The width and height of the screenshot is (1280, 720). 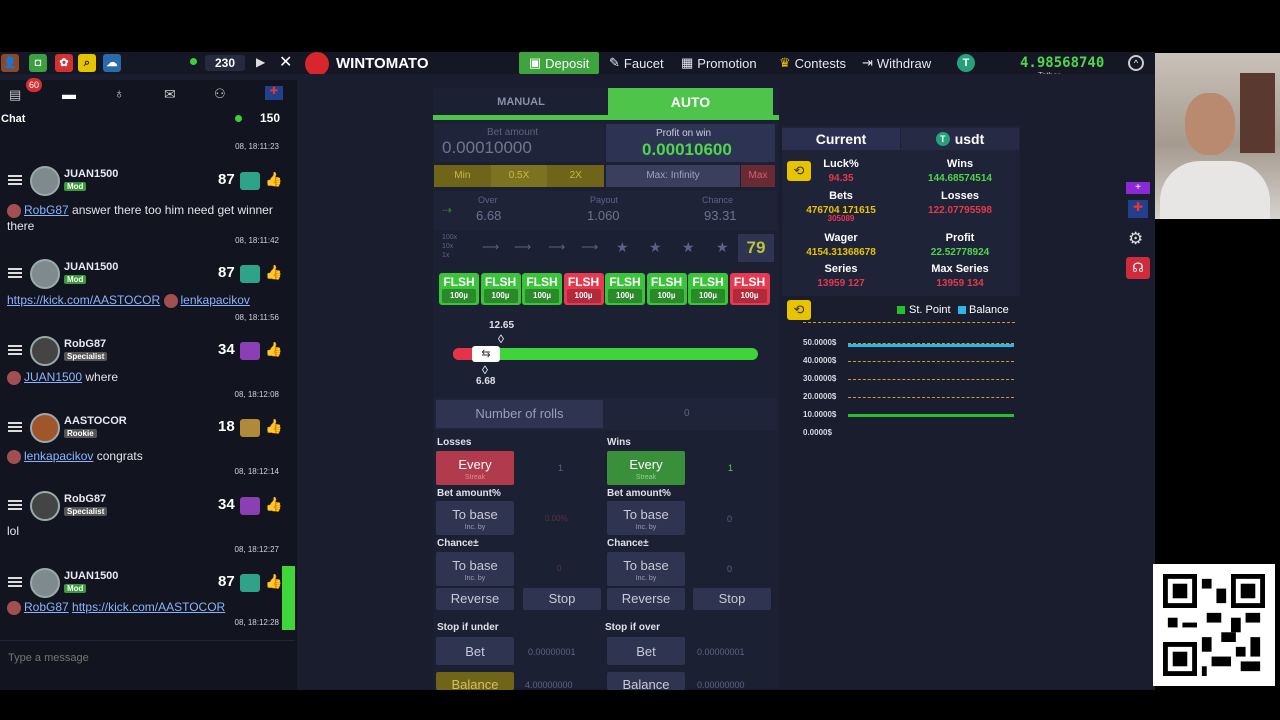 I want to click on tab-manual: MANUAL, so click(x=521, y=102).